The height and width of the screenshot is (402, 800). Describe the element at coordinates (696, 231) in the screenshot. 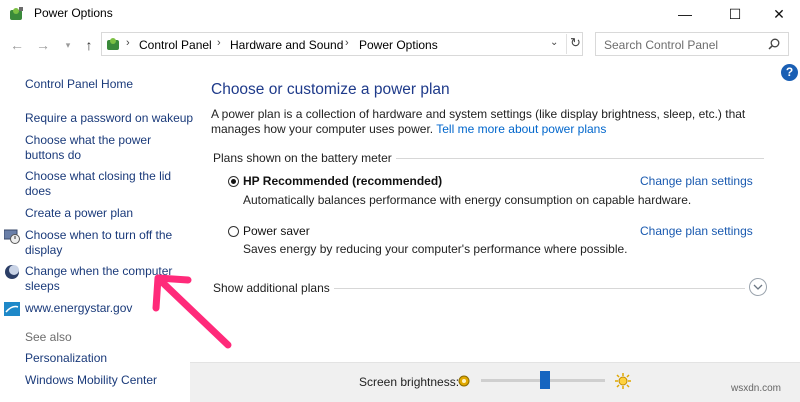

I see `plan-power-saver-change-link: Change plan settings` at that location.